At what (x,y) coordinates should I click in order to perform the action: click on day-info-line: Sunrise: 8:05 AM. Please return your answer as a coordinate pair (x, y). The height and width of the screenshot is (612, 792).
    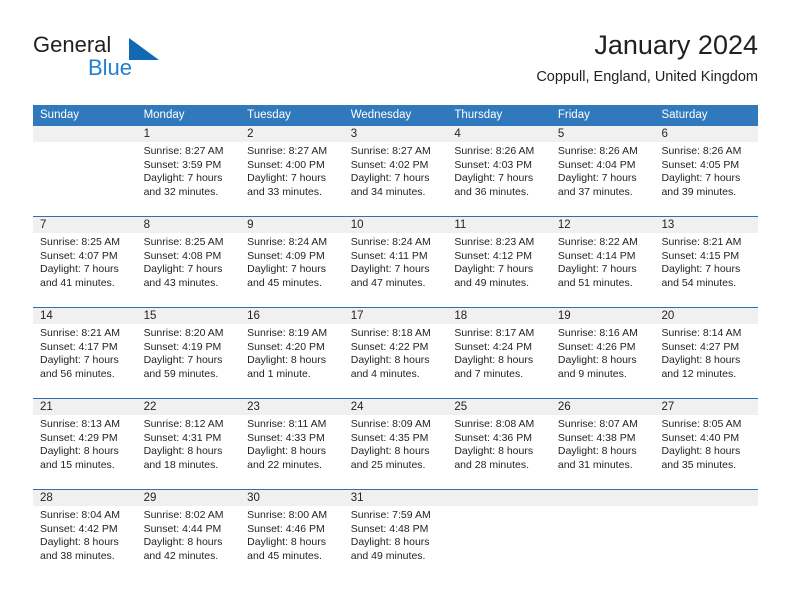
    Looking at the image, I should click on (701, 424).